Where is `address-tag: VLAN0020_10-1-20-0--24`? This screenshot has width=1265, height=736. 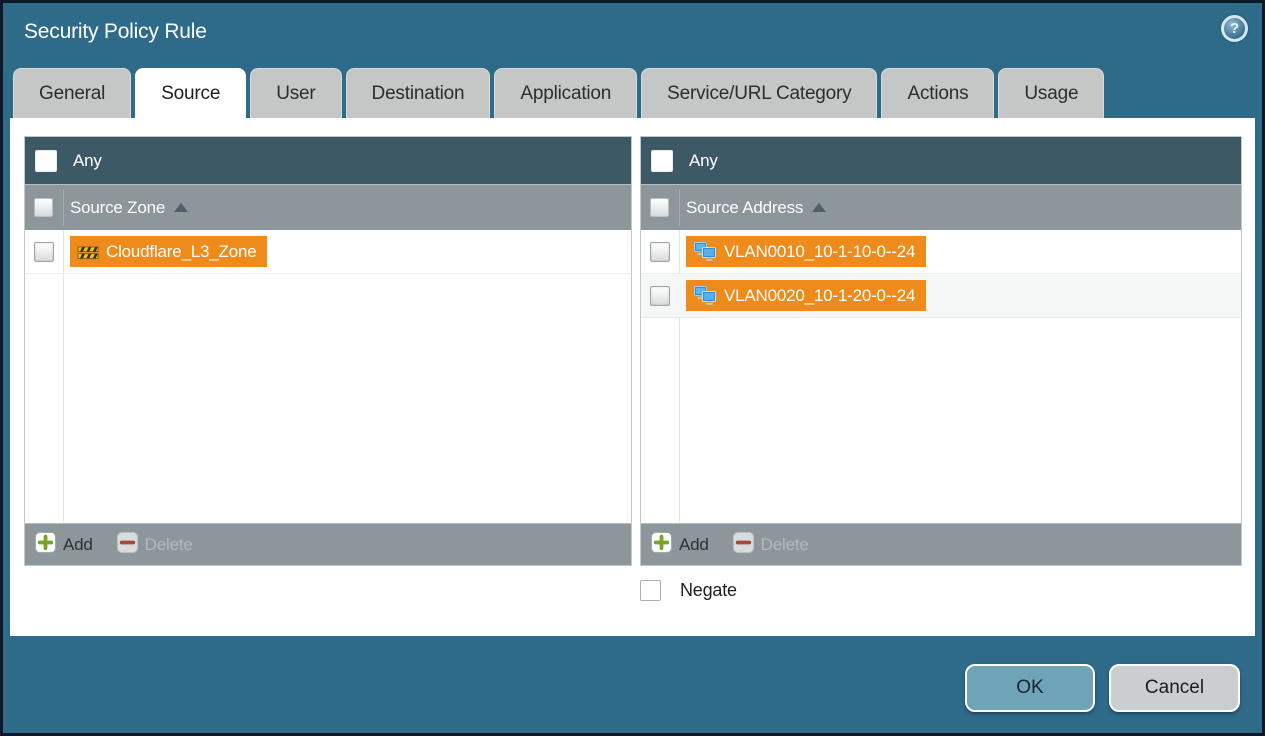
address-tag: VLAN0020_10-1-20-0--24 is located at coordinates (806, 295).